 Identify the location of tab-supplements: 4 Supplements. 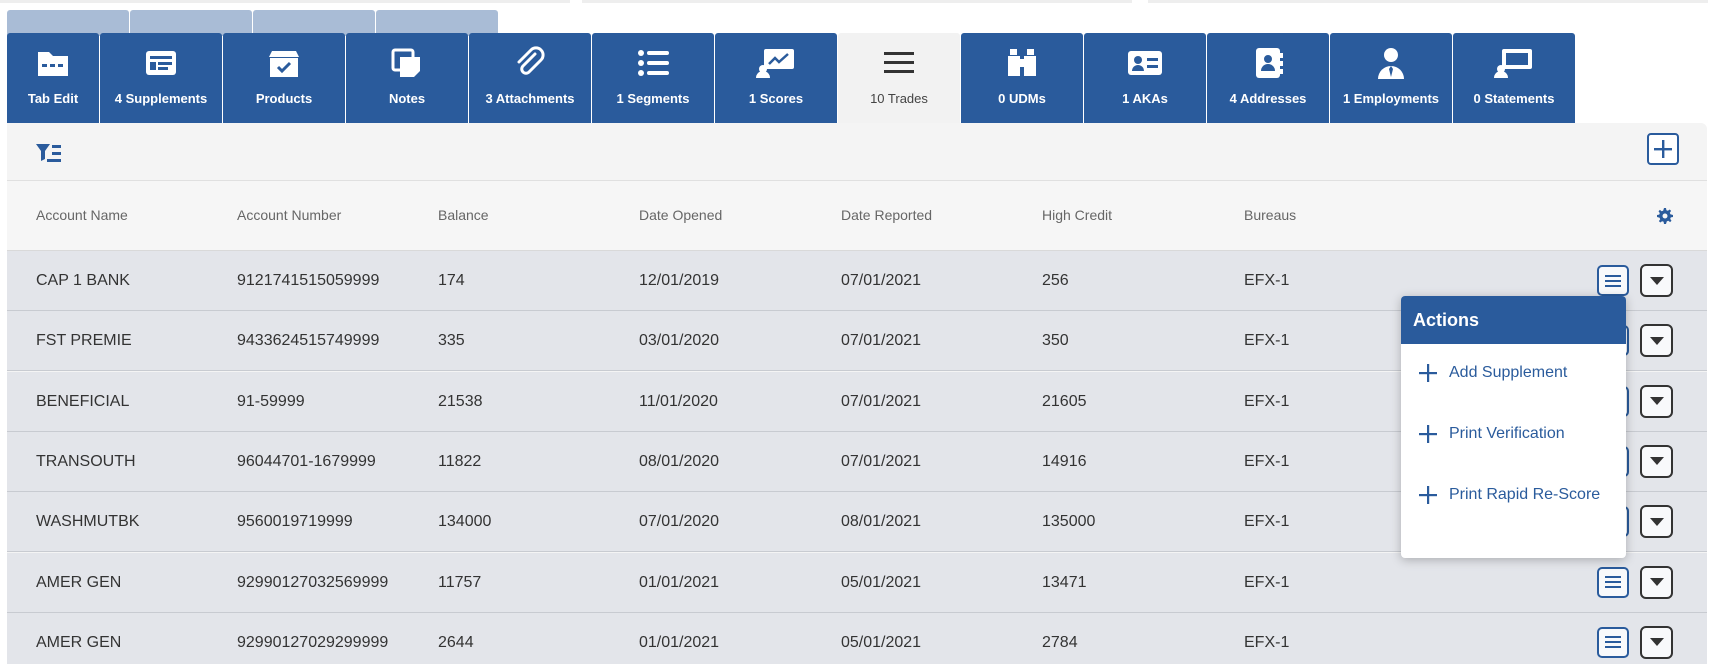
(161, 78).